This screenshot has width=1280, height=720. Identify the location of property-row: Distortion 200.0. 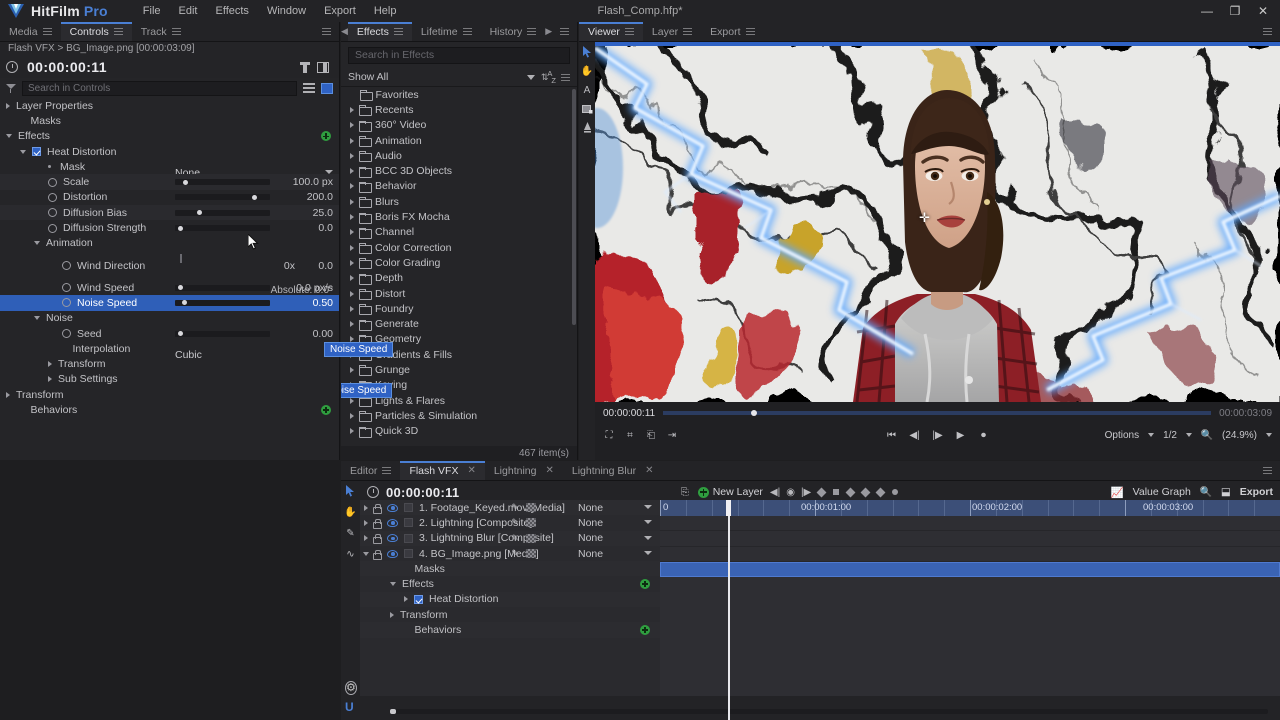
(169, 197).